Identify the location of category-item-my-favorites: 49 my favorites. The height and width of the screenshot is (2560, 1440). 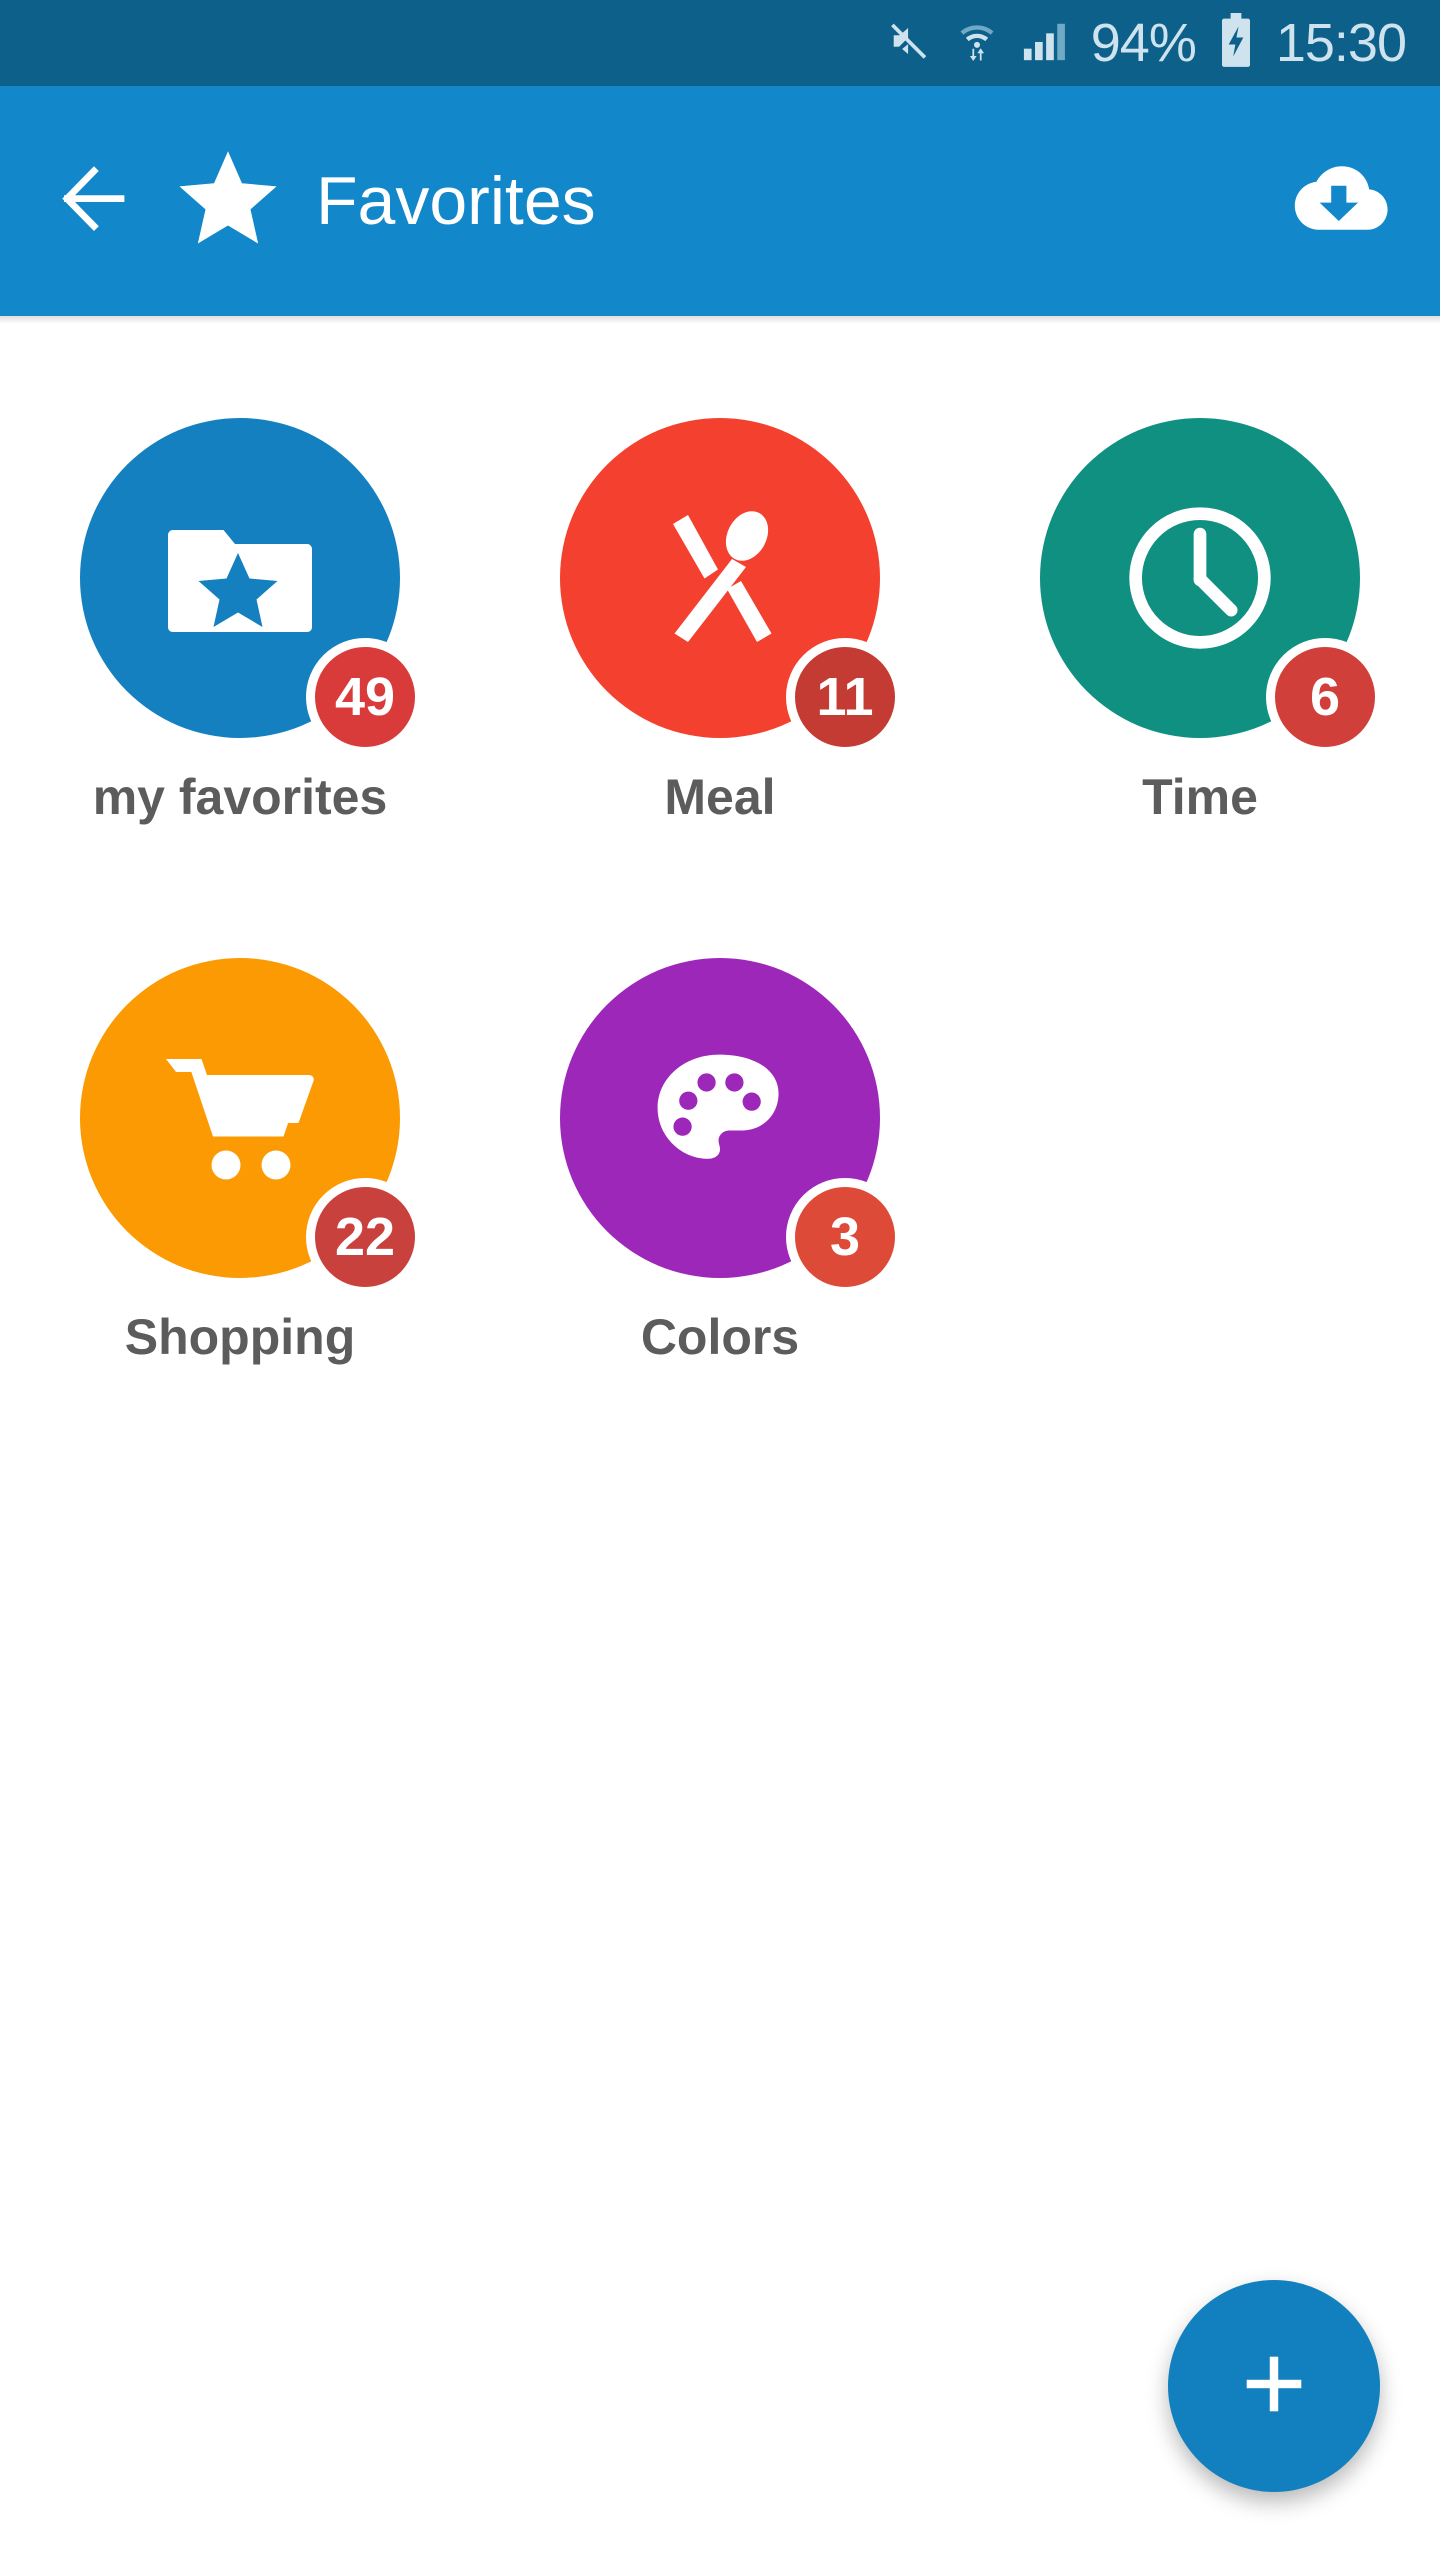
(240, 654).